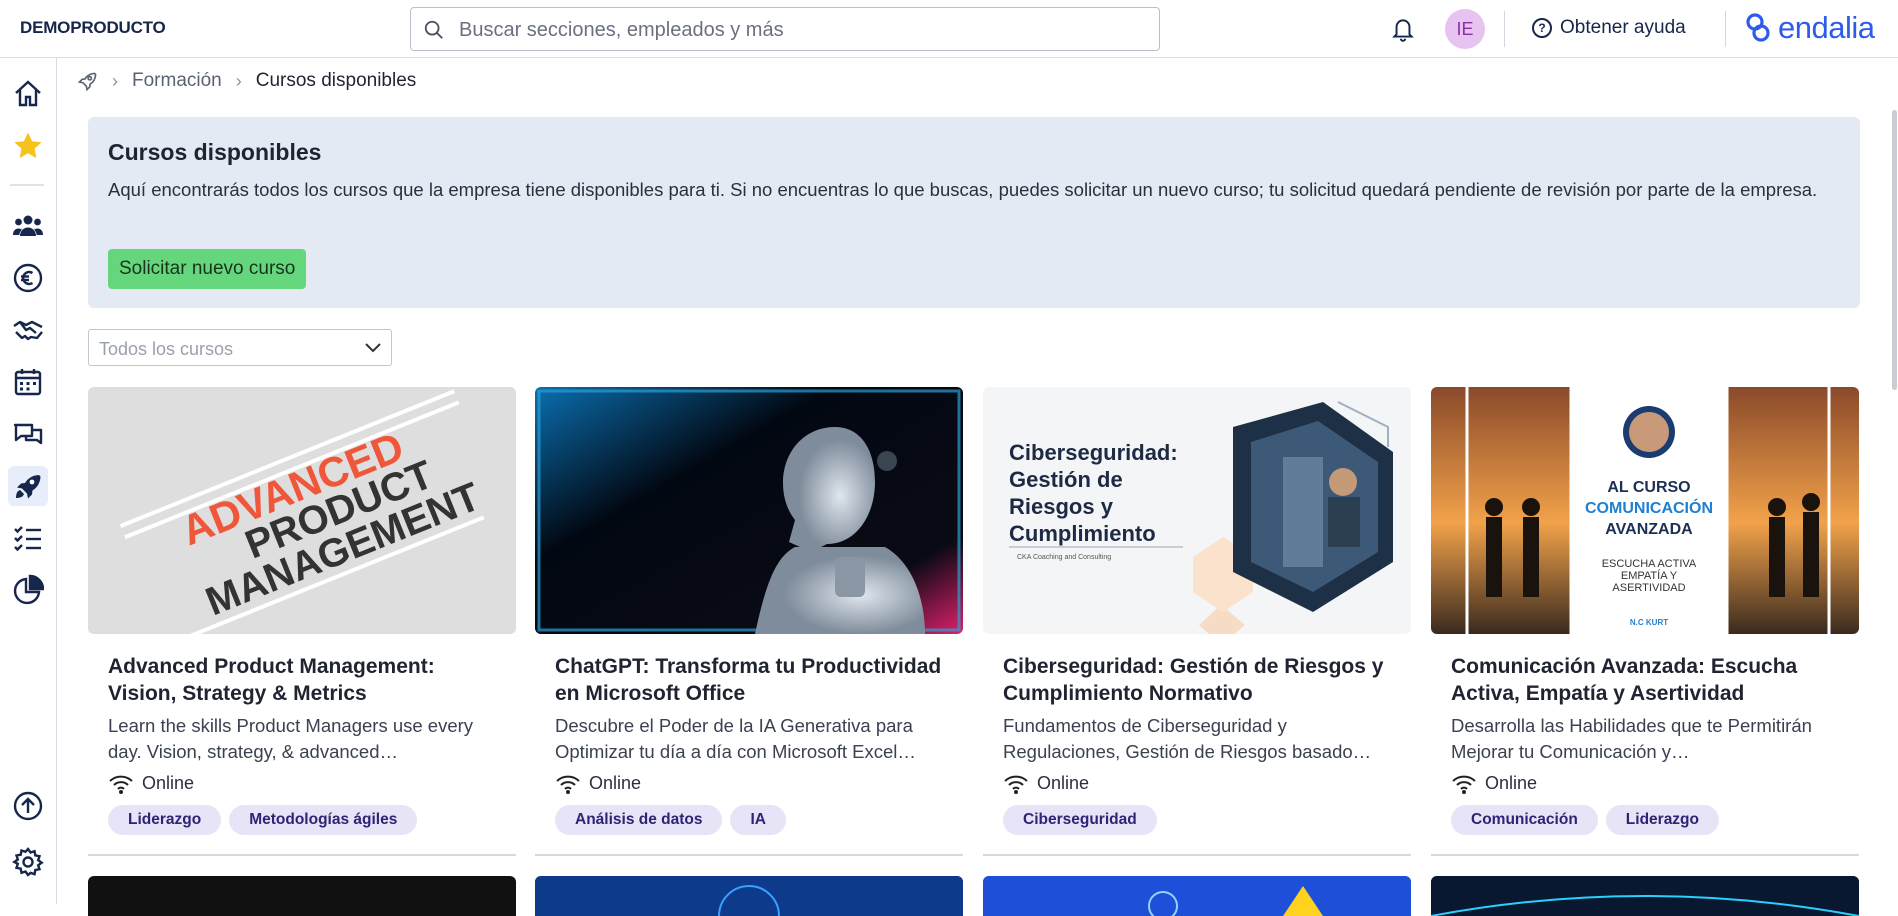 Image resolution: width=1898 pixels, height=916 pixels. What do you see at coordinates (28, 278) in the screenshot?
I see `sidebar-item-payroll` at bounding box center [28, 278].